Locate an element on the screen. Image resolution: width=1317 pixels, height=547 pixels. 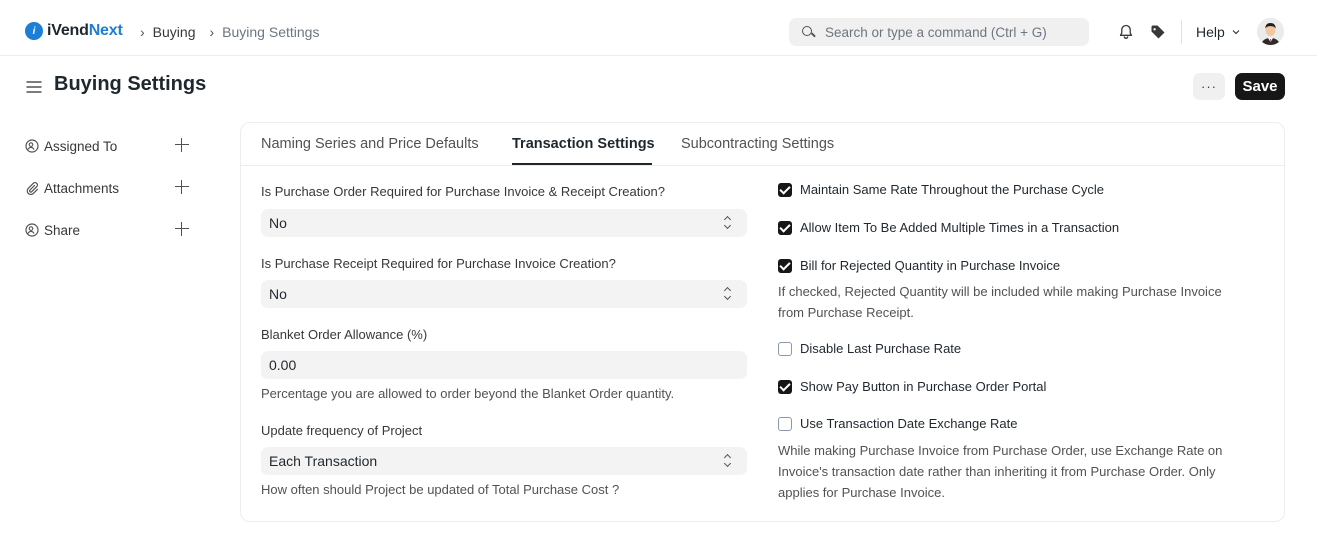
checkbox-label: Disable Last Purchase Rate is located at coordinates (881, 348).